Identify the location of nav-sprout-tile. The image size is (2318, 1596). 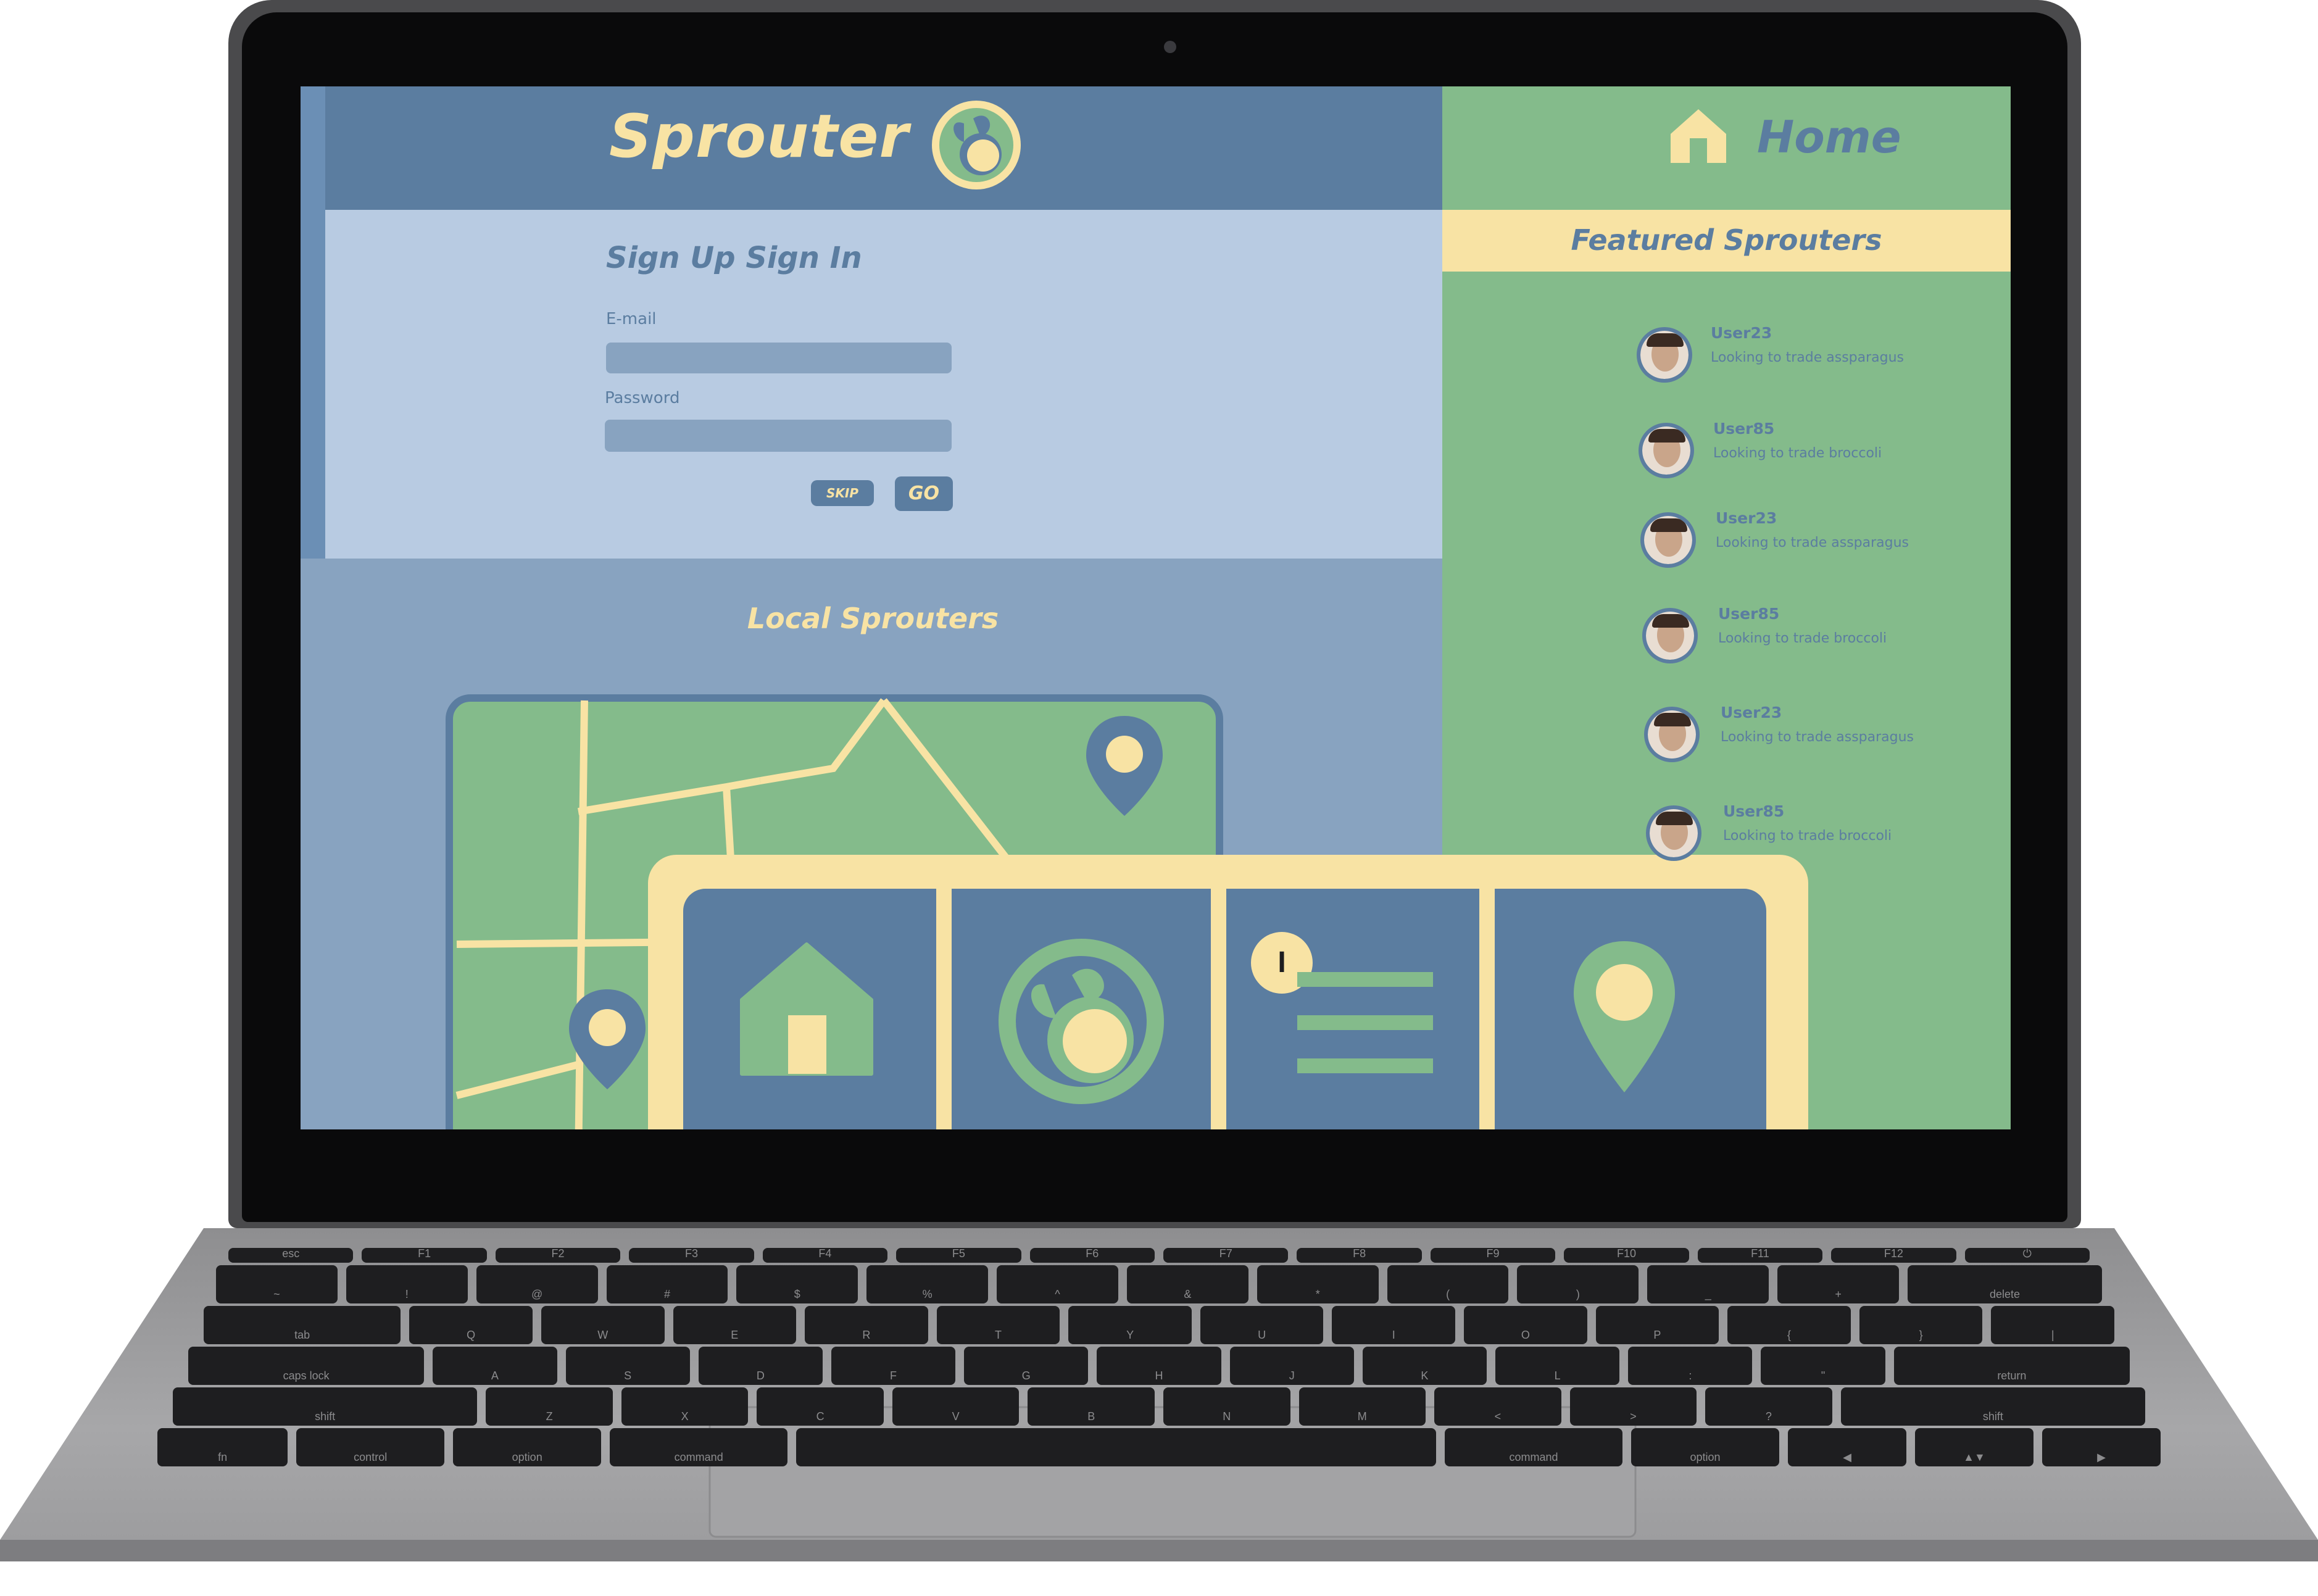
(1081, 1009).